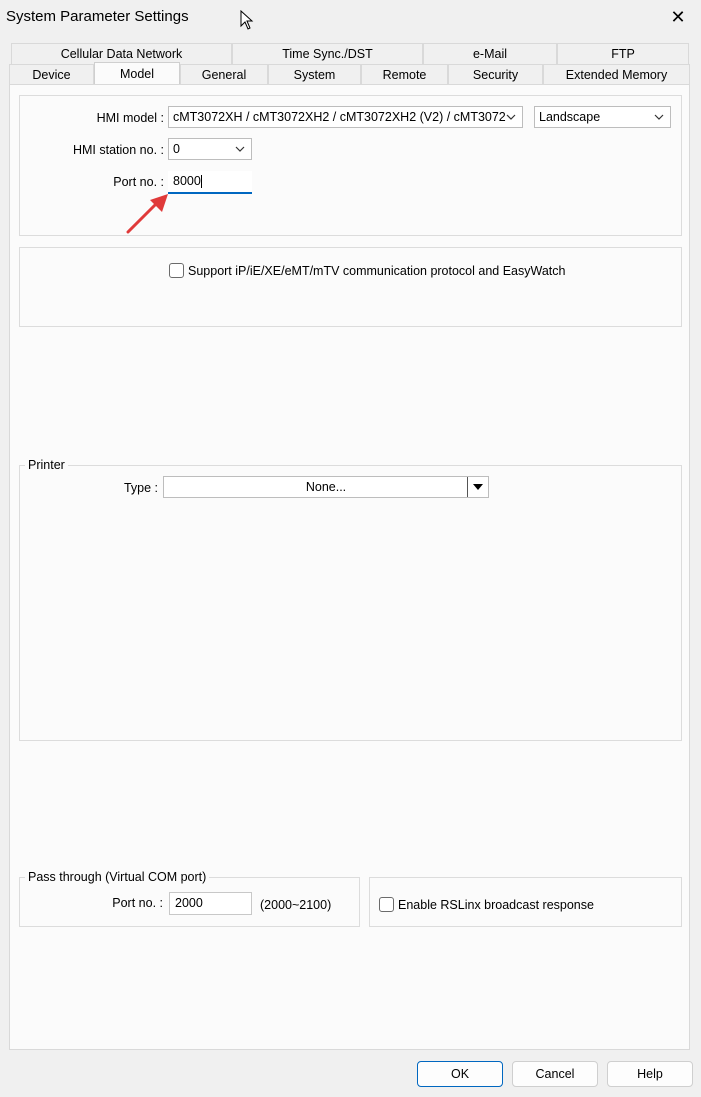  I want to click on port-no-label: Port no. :, so click(138, 182).